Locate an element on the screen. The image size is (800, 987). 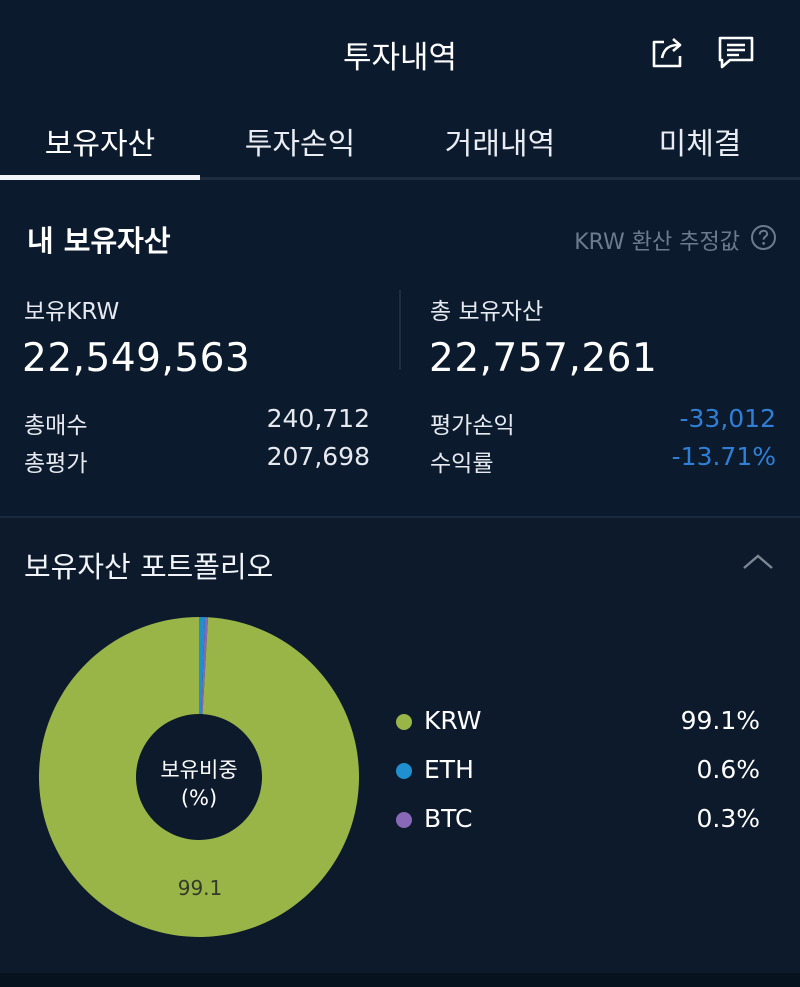
legend-value: 0.6% is located at coordinates (728, 769).